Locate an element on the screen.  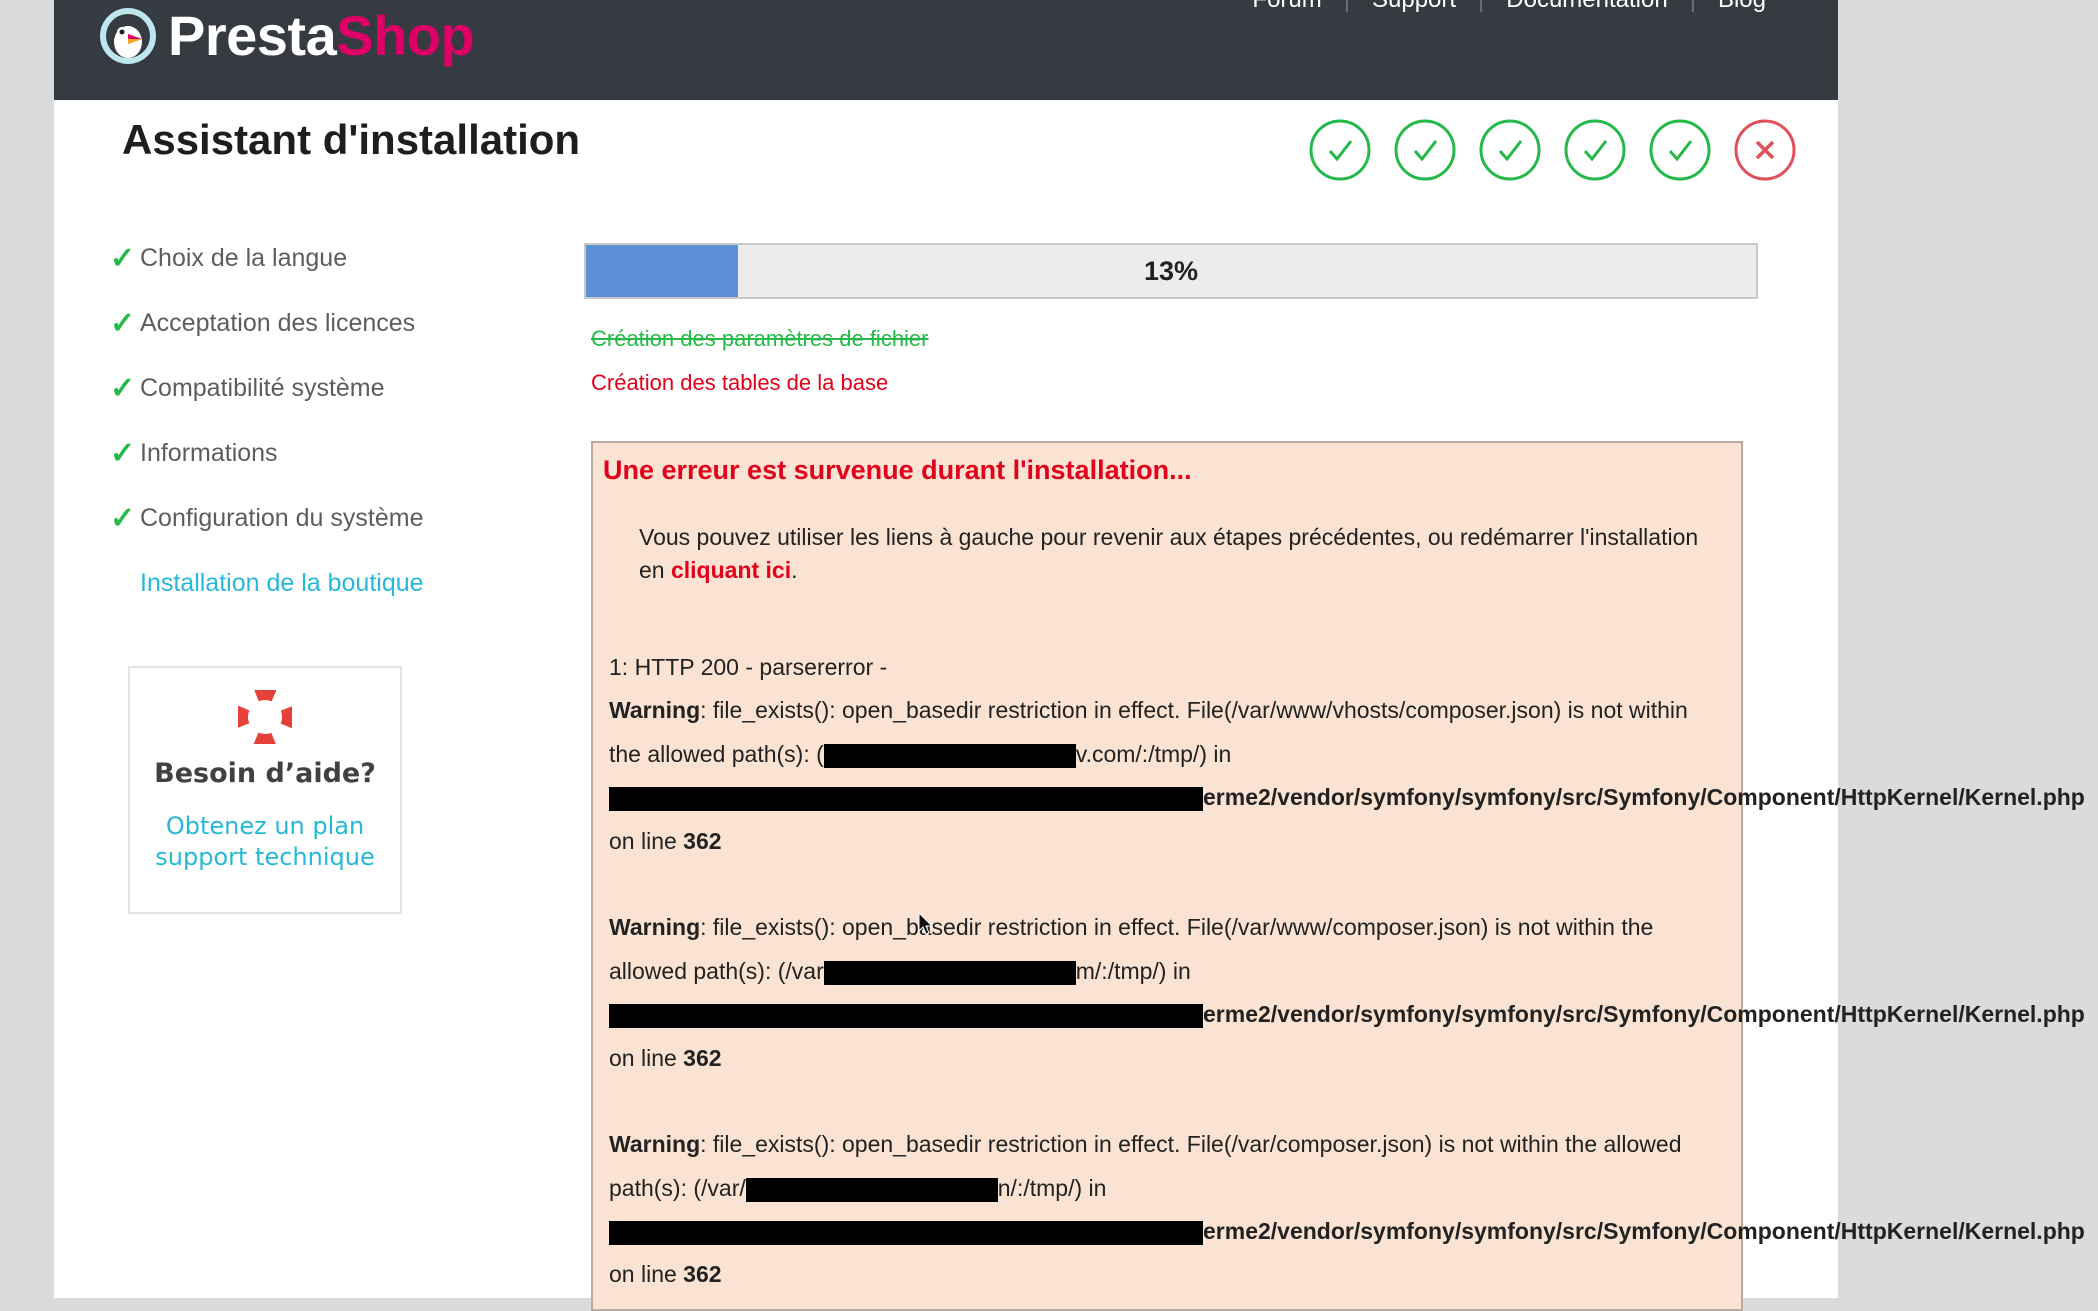
restart-install-link: cliquant ici is located at coordinates (731, 570).